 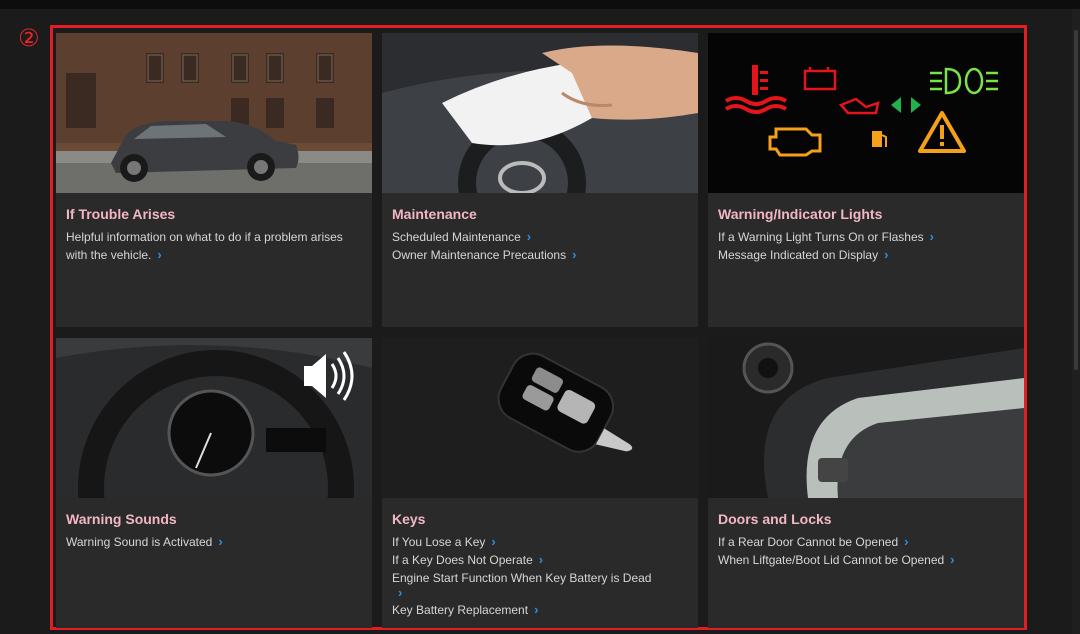 I want to click on card-title: Warning Sounds, so click(x=121, y=519).